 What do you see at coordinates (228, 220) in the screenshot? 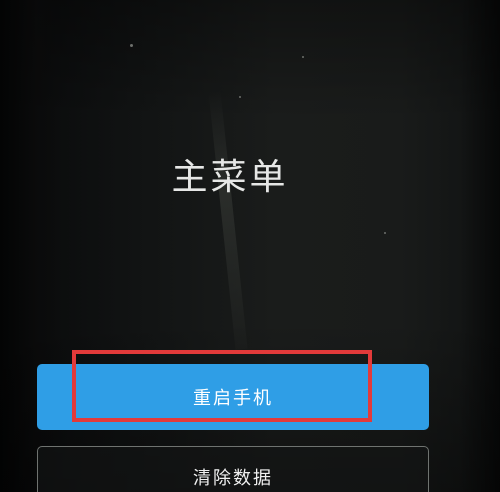
I see `screen-reflection` at bounding box center [228, 220].